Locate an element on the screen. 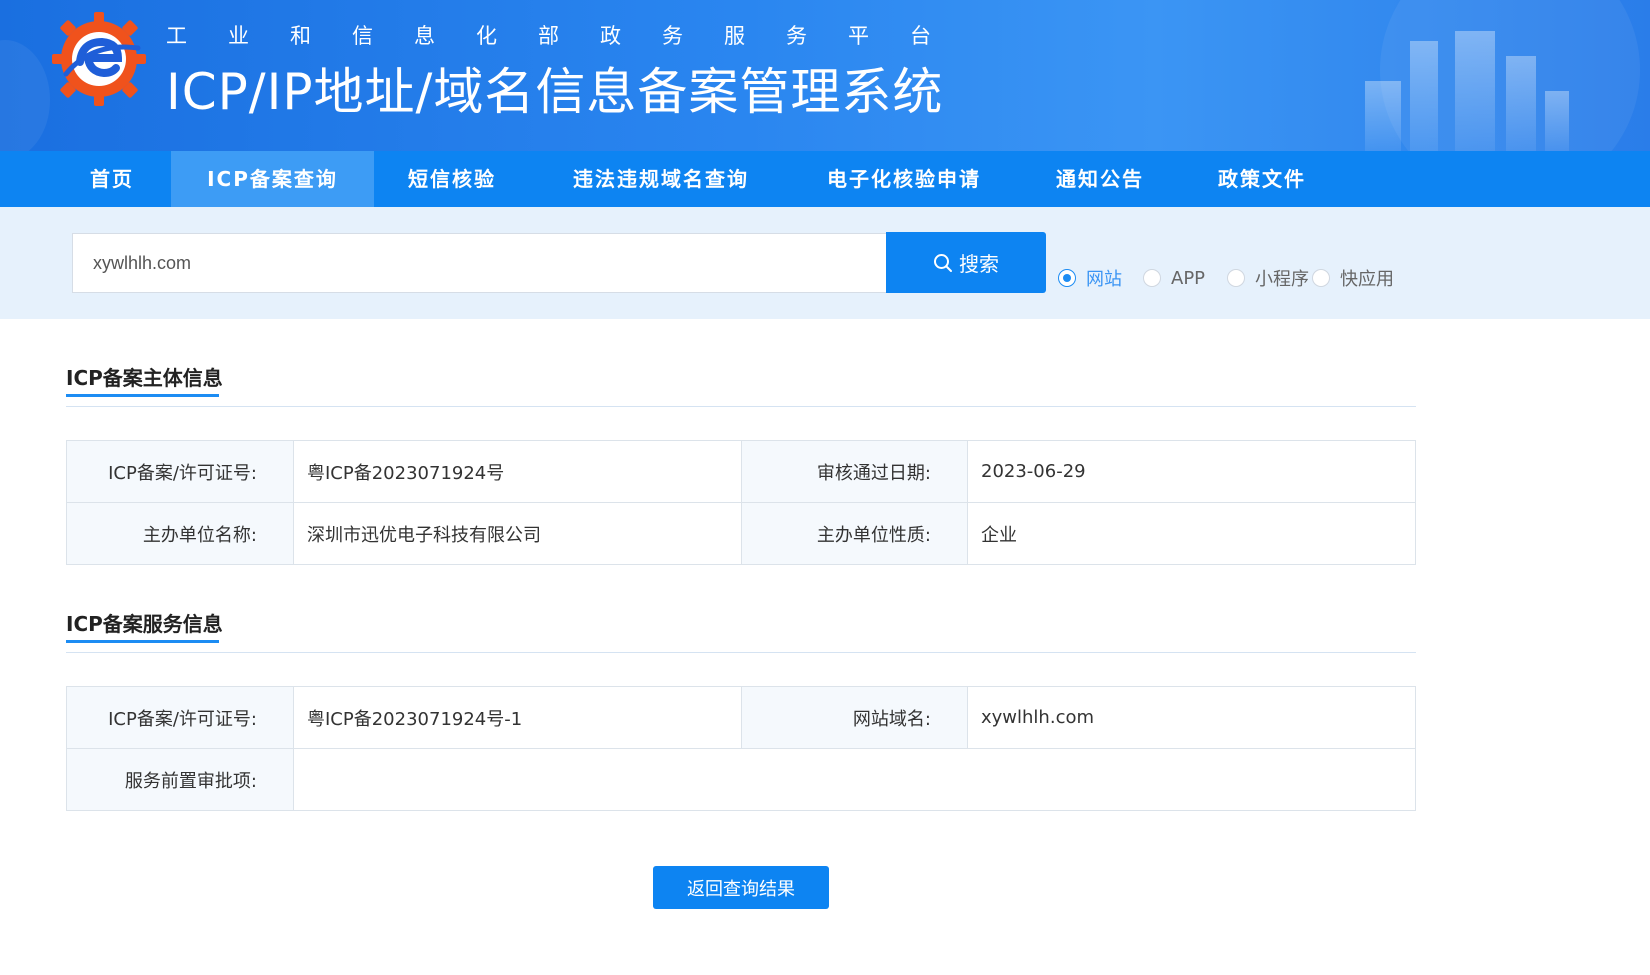  radio-app: APP is located at coordinates (1174, 278).